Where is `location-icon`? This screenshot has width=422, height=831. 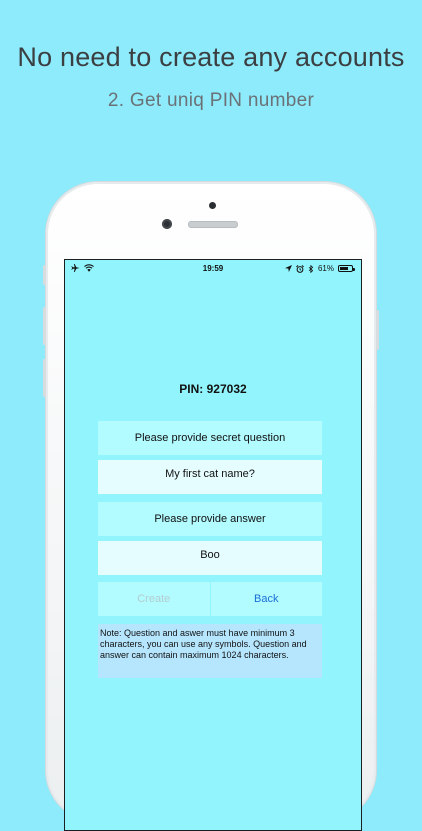
location-icon is located at coordinates (288, 268).